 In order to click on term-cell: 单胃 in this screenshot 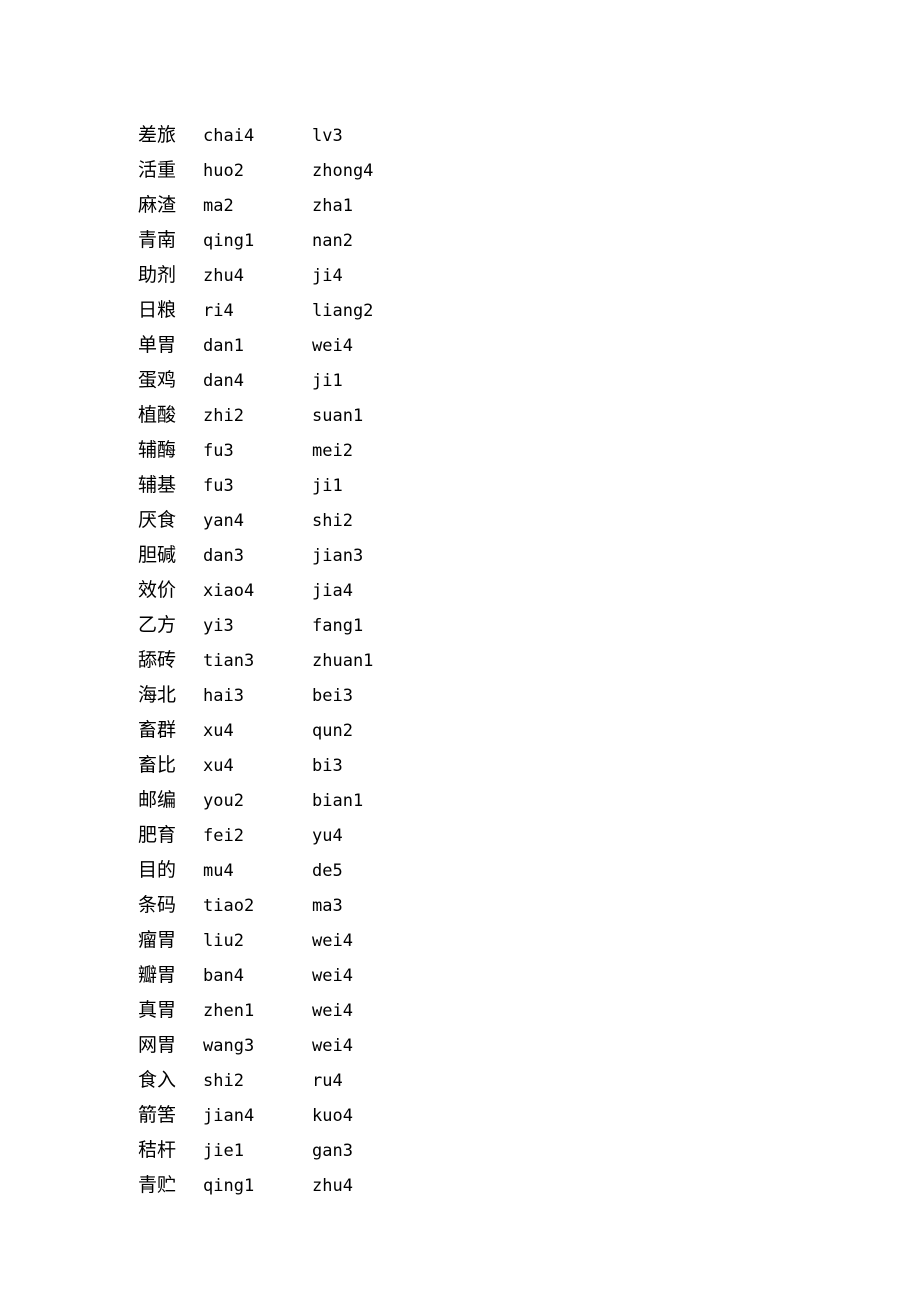, I will do `click(157, 345)`.